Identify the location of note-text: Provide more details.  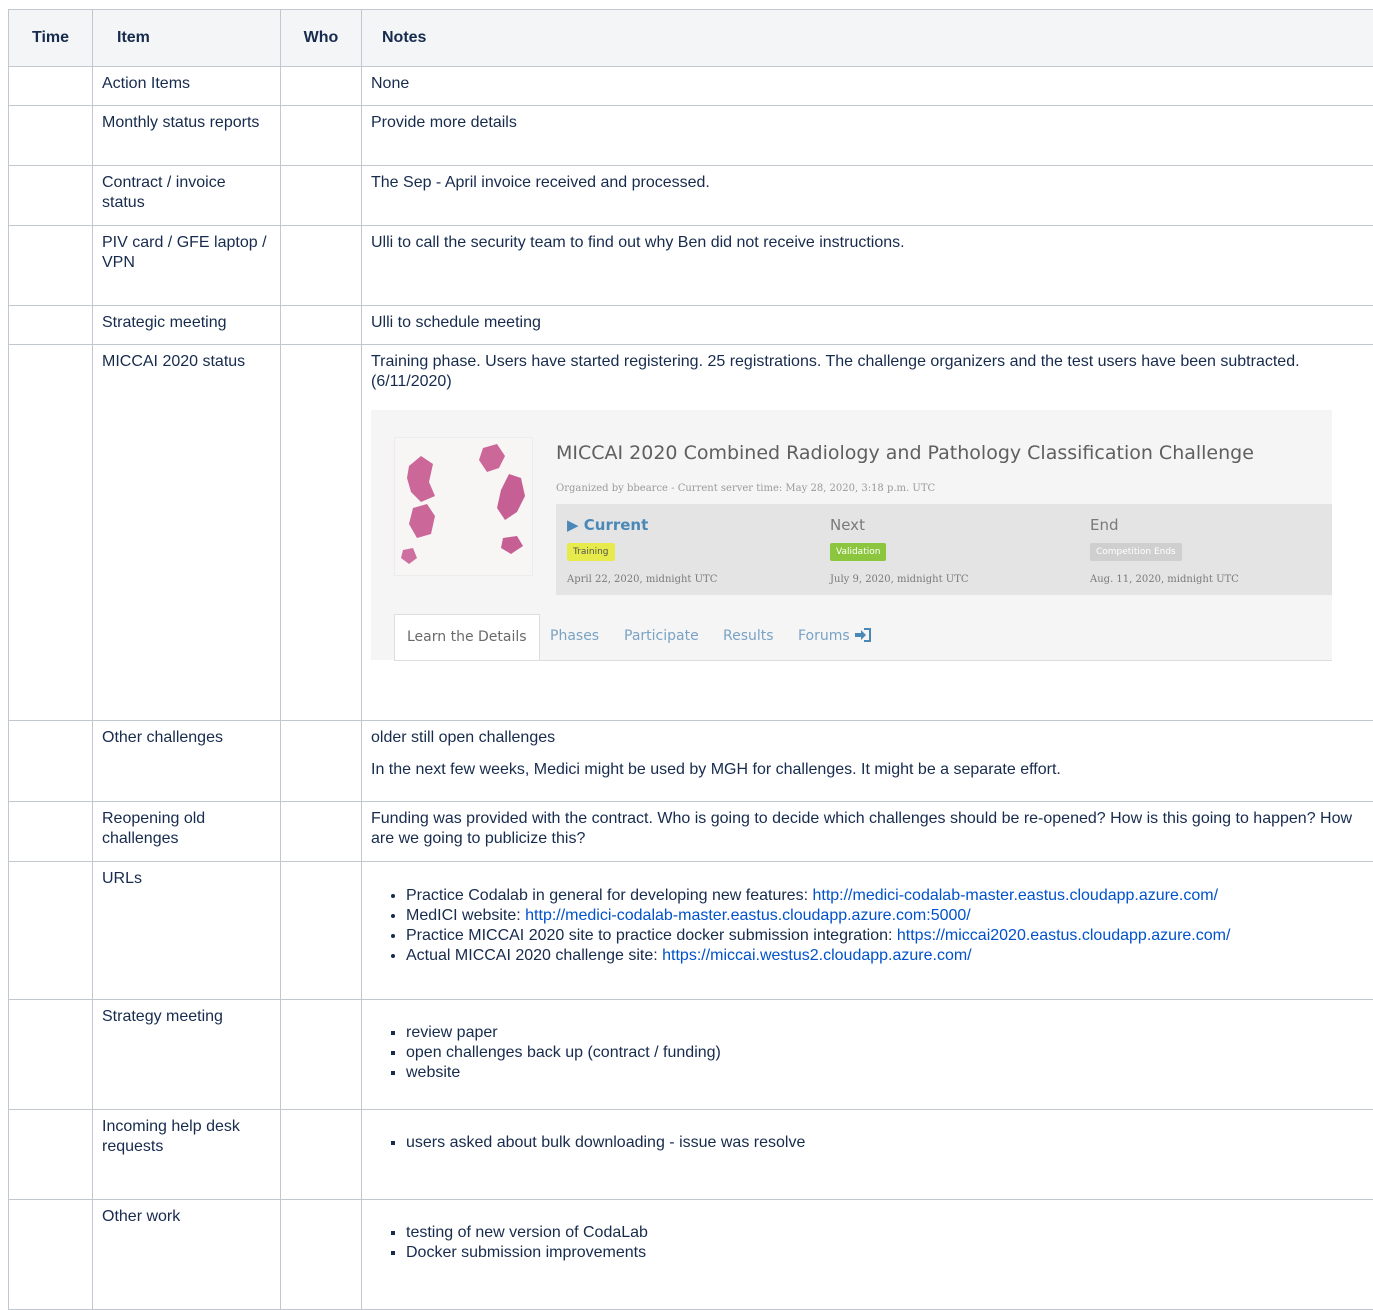
(867, 123).